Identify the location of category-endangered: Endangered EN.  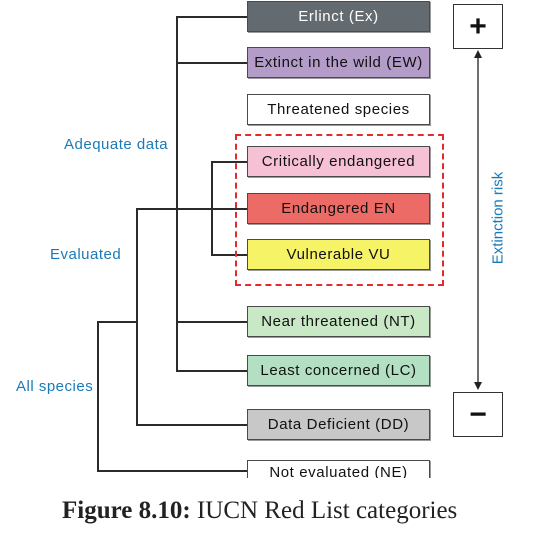
(338, 208).